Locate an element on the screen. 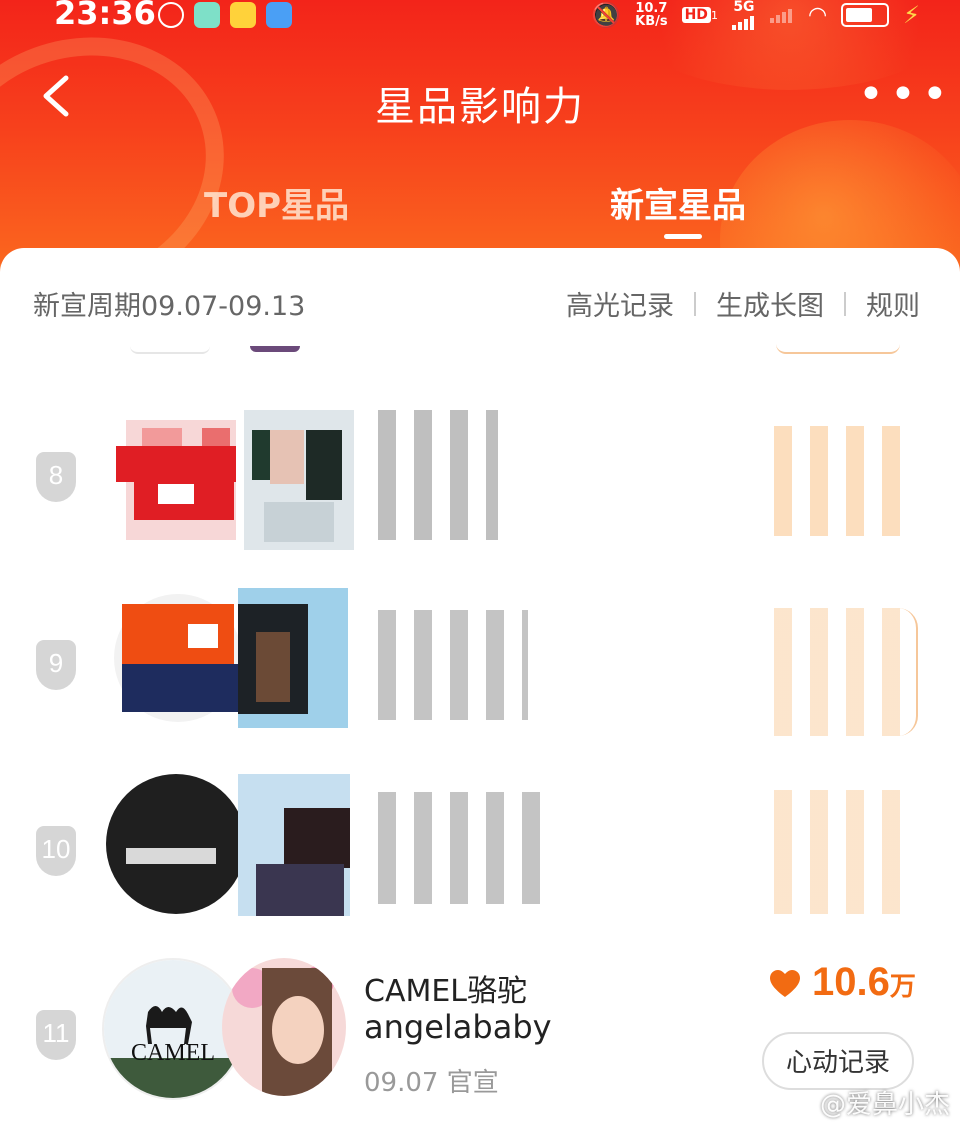  active-tab-indicator is located at coordinates (683, 236).